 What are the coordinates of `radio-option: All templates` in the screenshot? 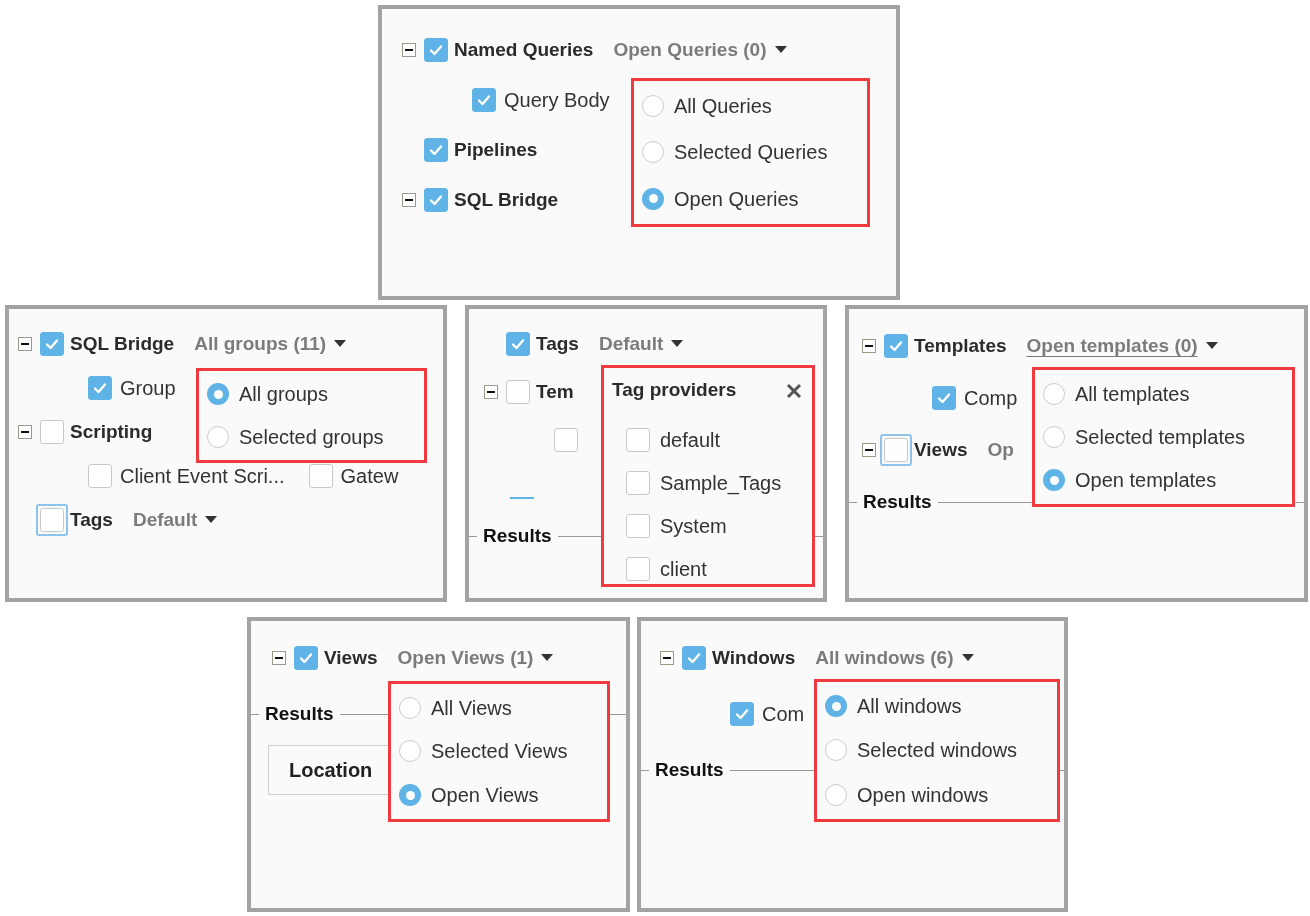 It's located at (1167, 393).